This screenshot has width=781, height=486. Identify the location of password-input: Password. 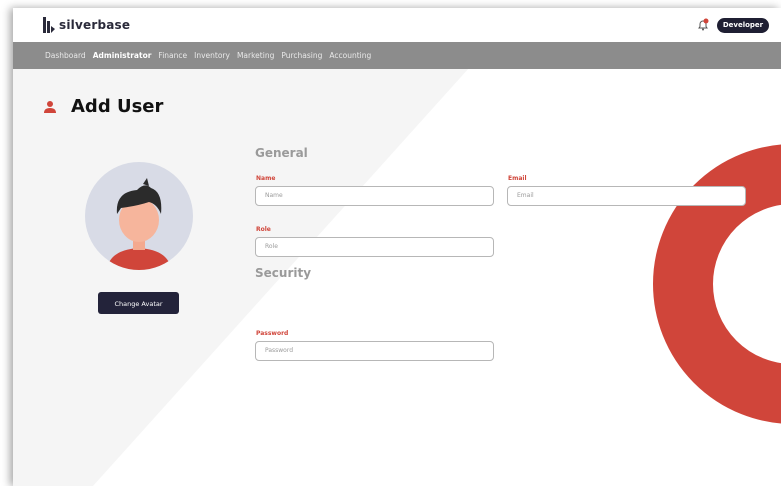
(374, 351).